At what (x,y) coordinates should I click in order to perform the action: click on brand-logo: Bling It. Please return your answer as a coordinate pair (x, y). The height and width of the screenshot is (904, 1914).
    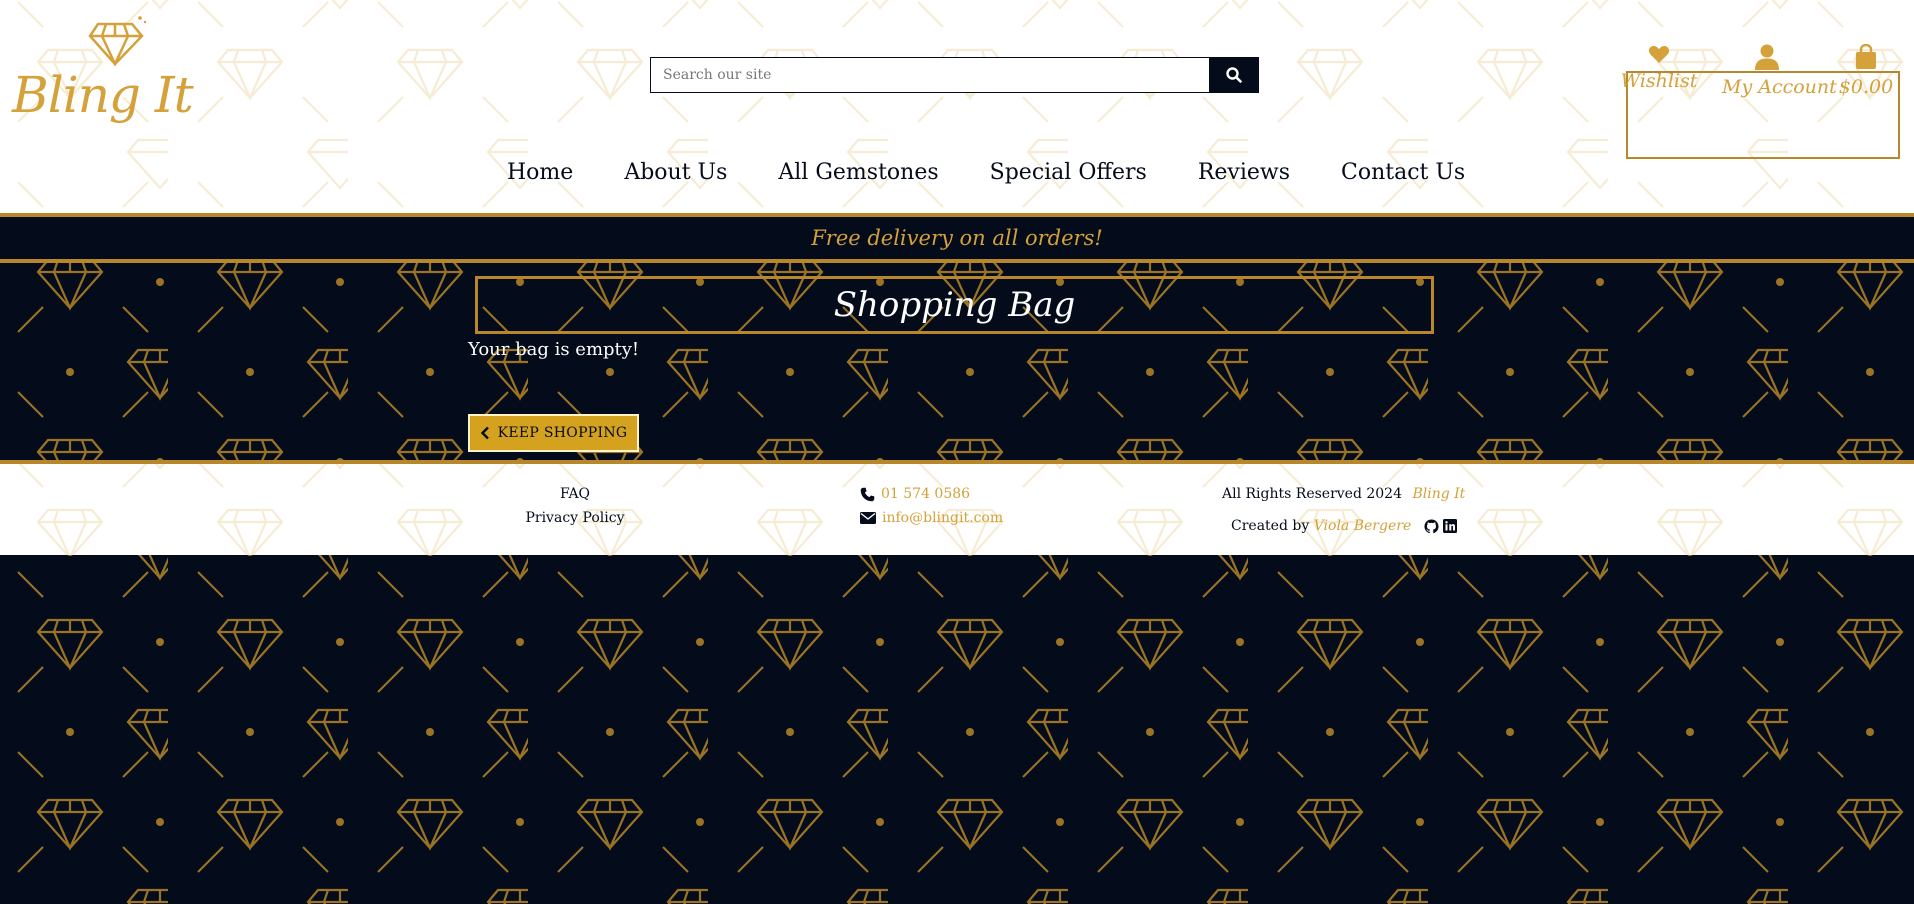
    Looking at the image, I should click on (104, 76).